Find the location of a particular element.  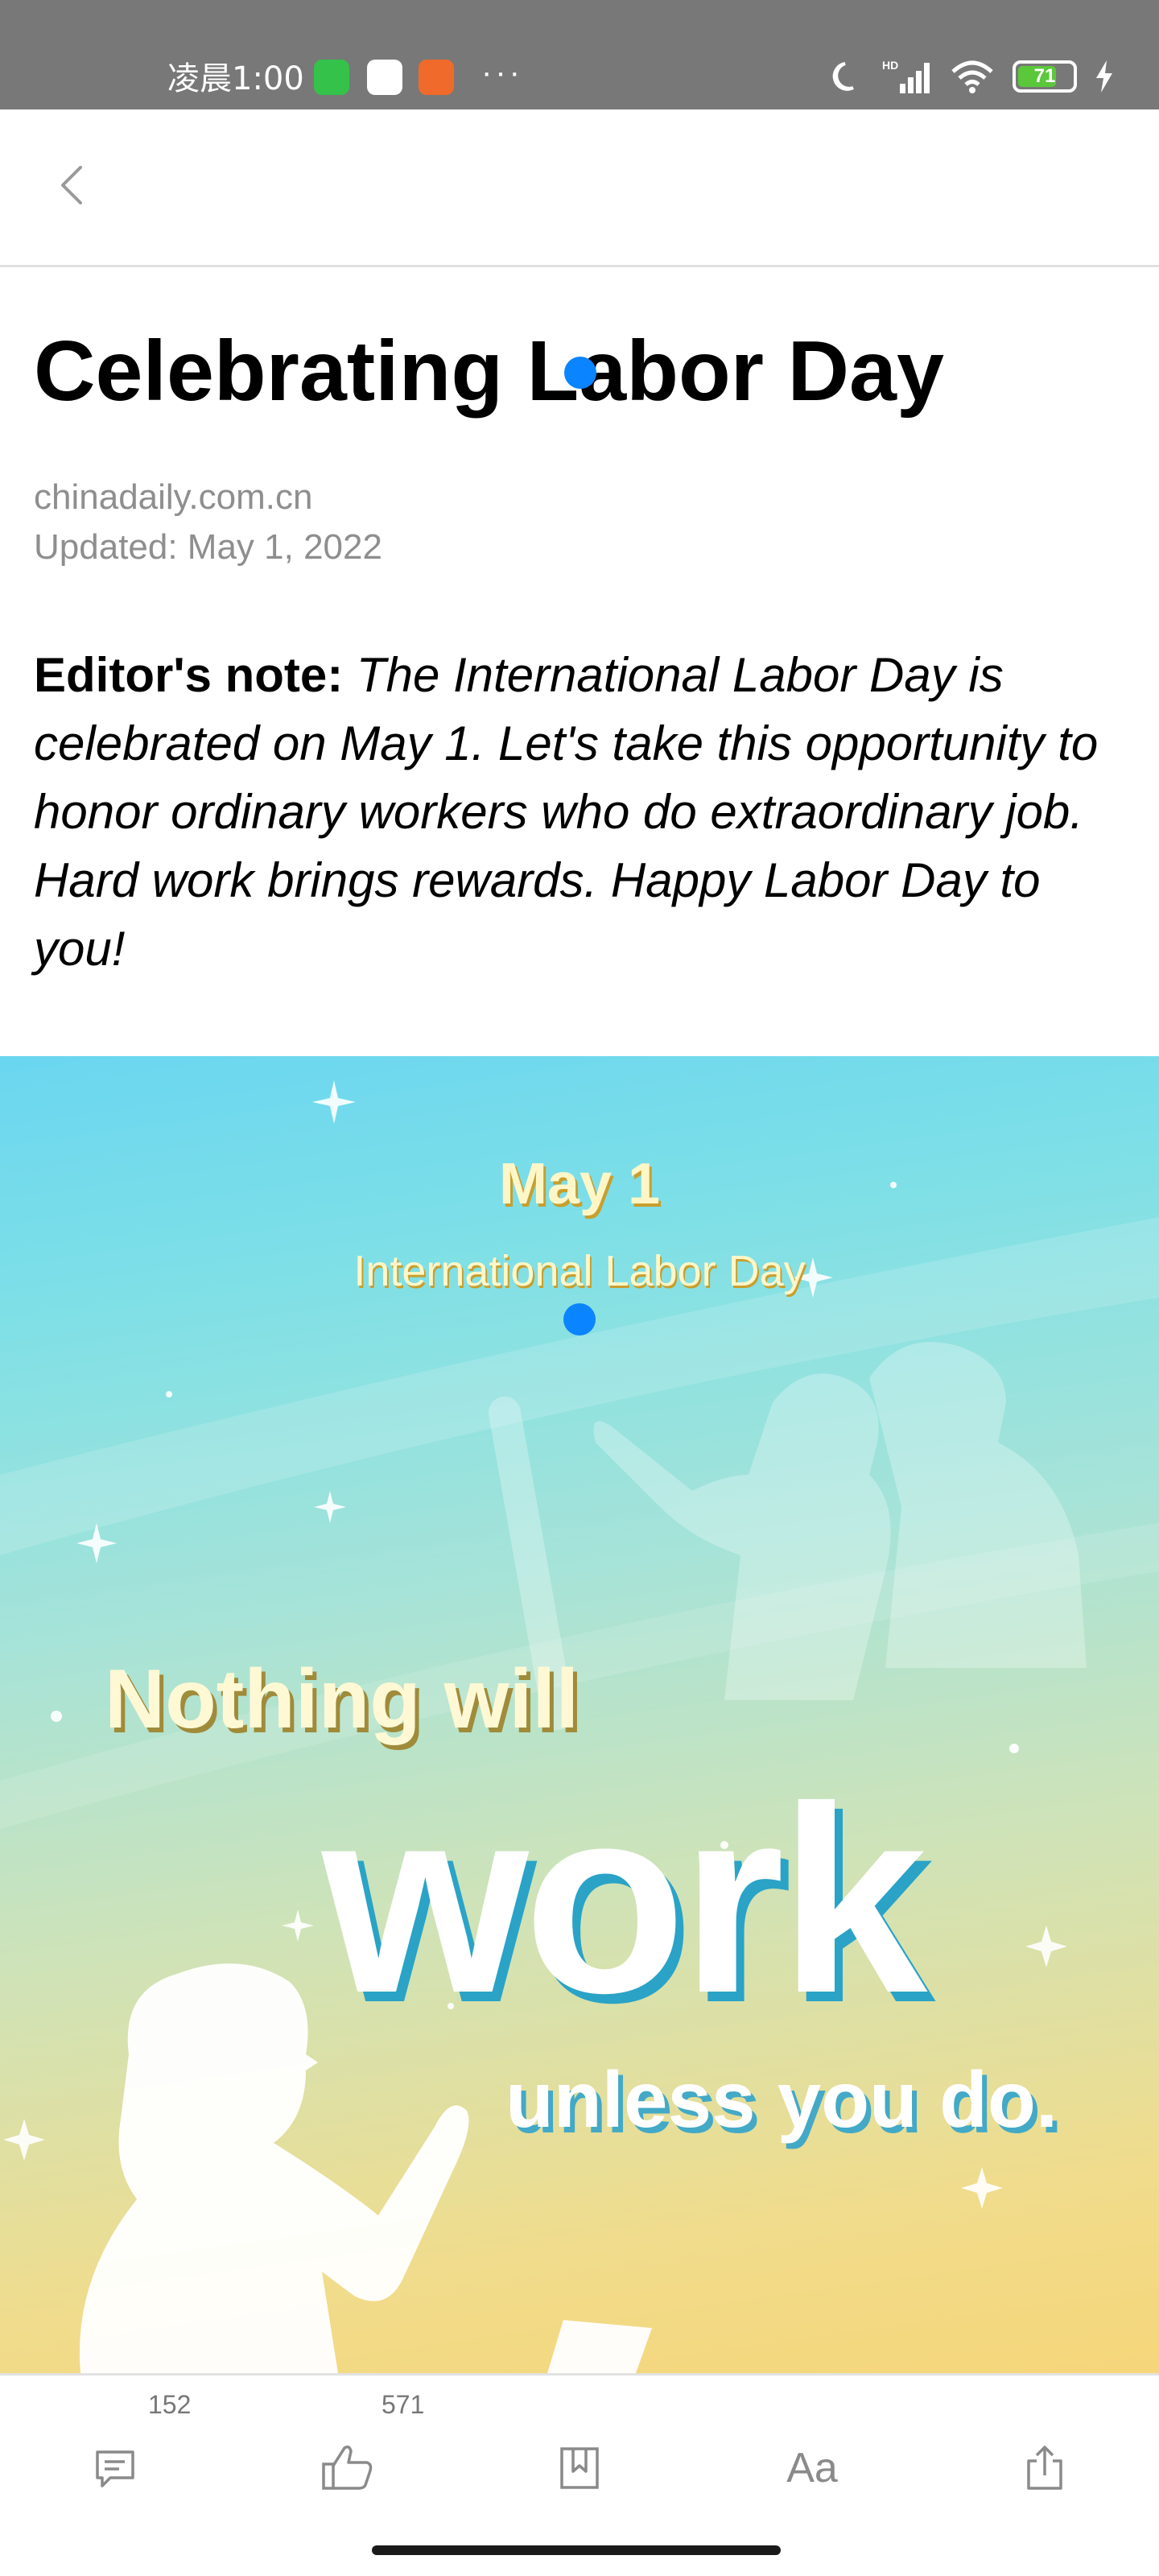

share-icon is located at coordinates (1044, 2468).